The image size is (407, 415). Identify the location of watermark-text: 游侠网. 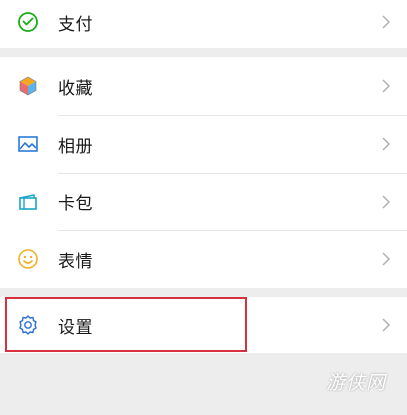
(356, 383).